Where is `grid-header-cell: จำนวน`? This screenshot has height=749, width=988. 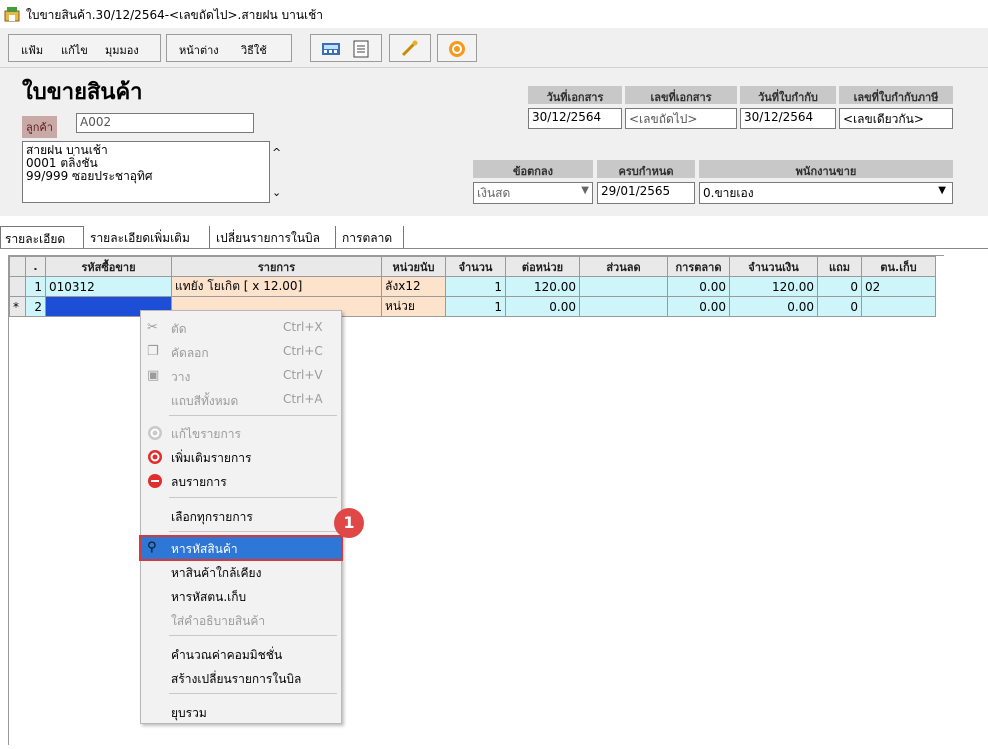
grid-header-cell: จำนวน is located at coordinates (475, 266).